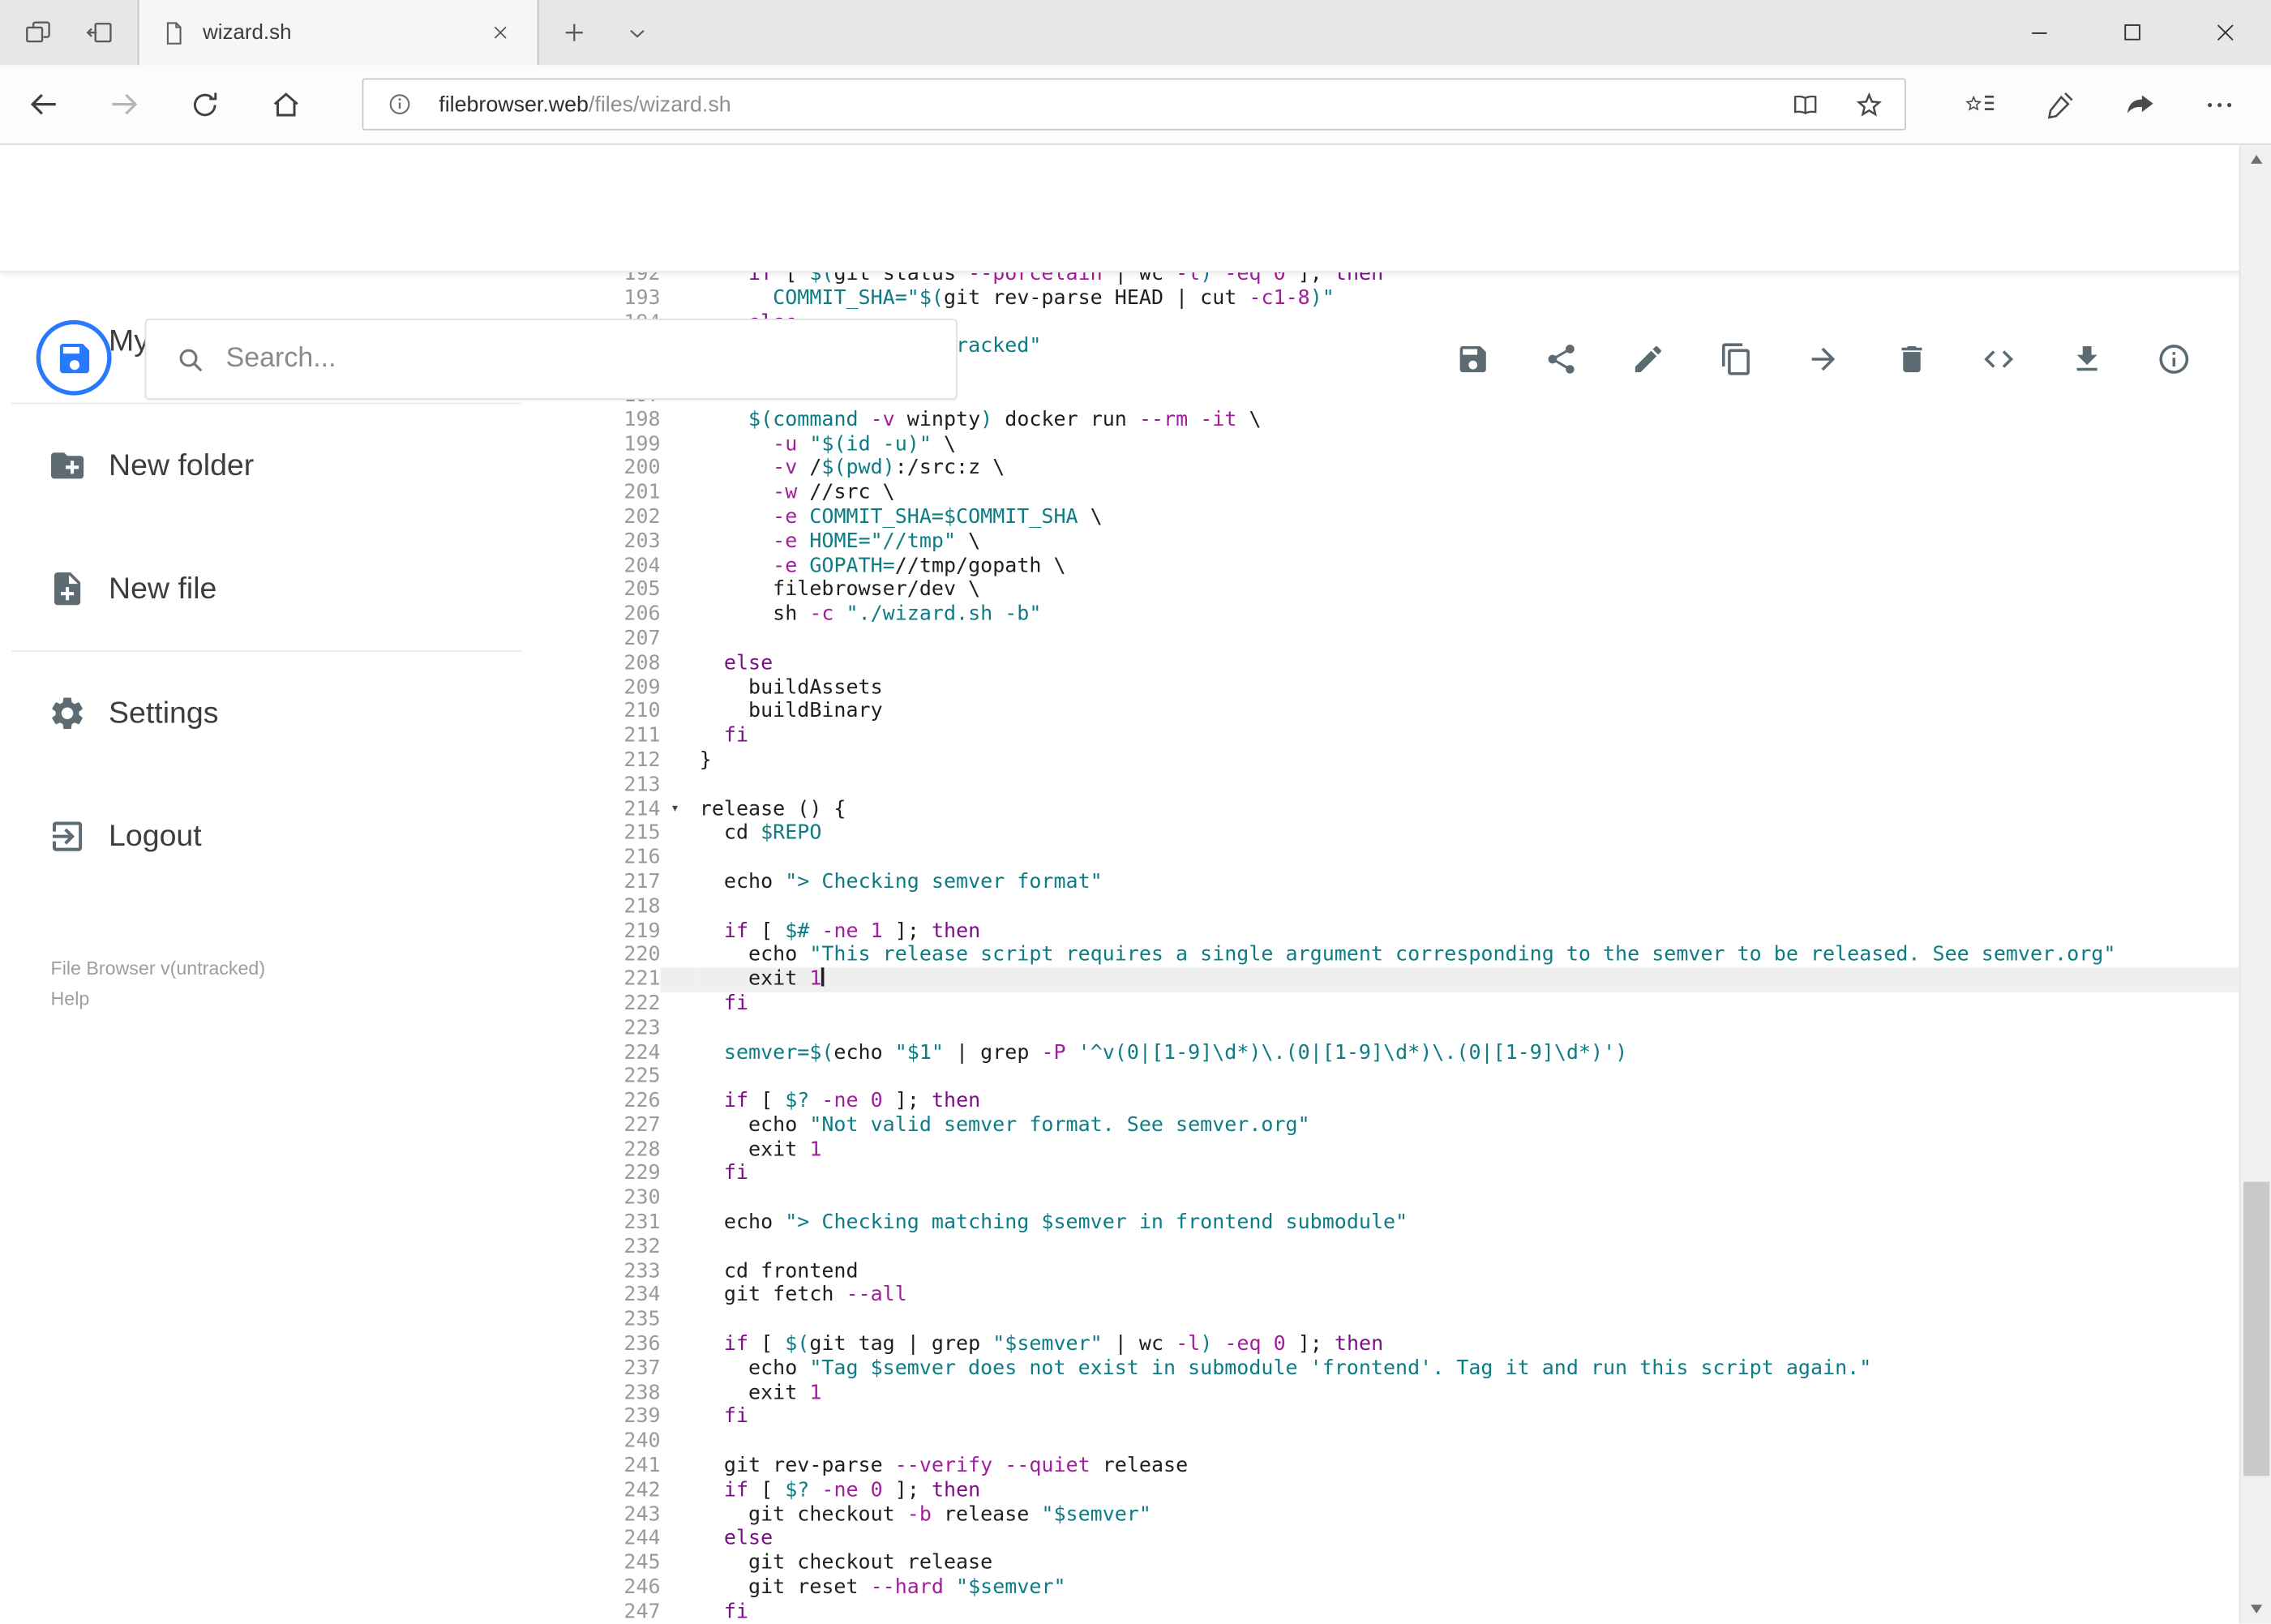  What do you see at coordinates (736, 1612) in the screenshot?
I see `code-text: fi` at bounding box center [736, 1612].